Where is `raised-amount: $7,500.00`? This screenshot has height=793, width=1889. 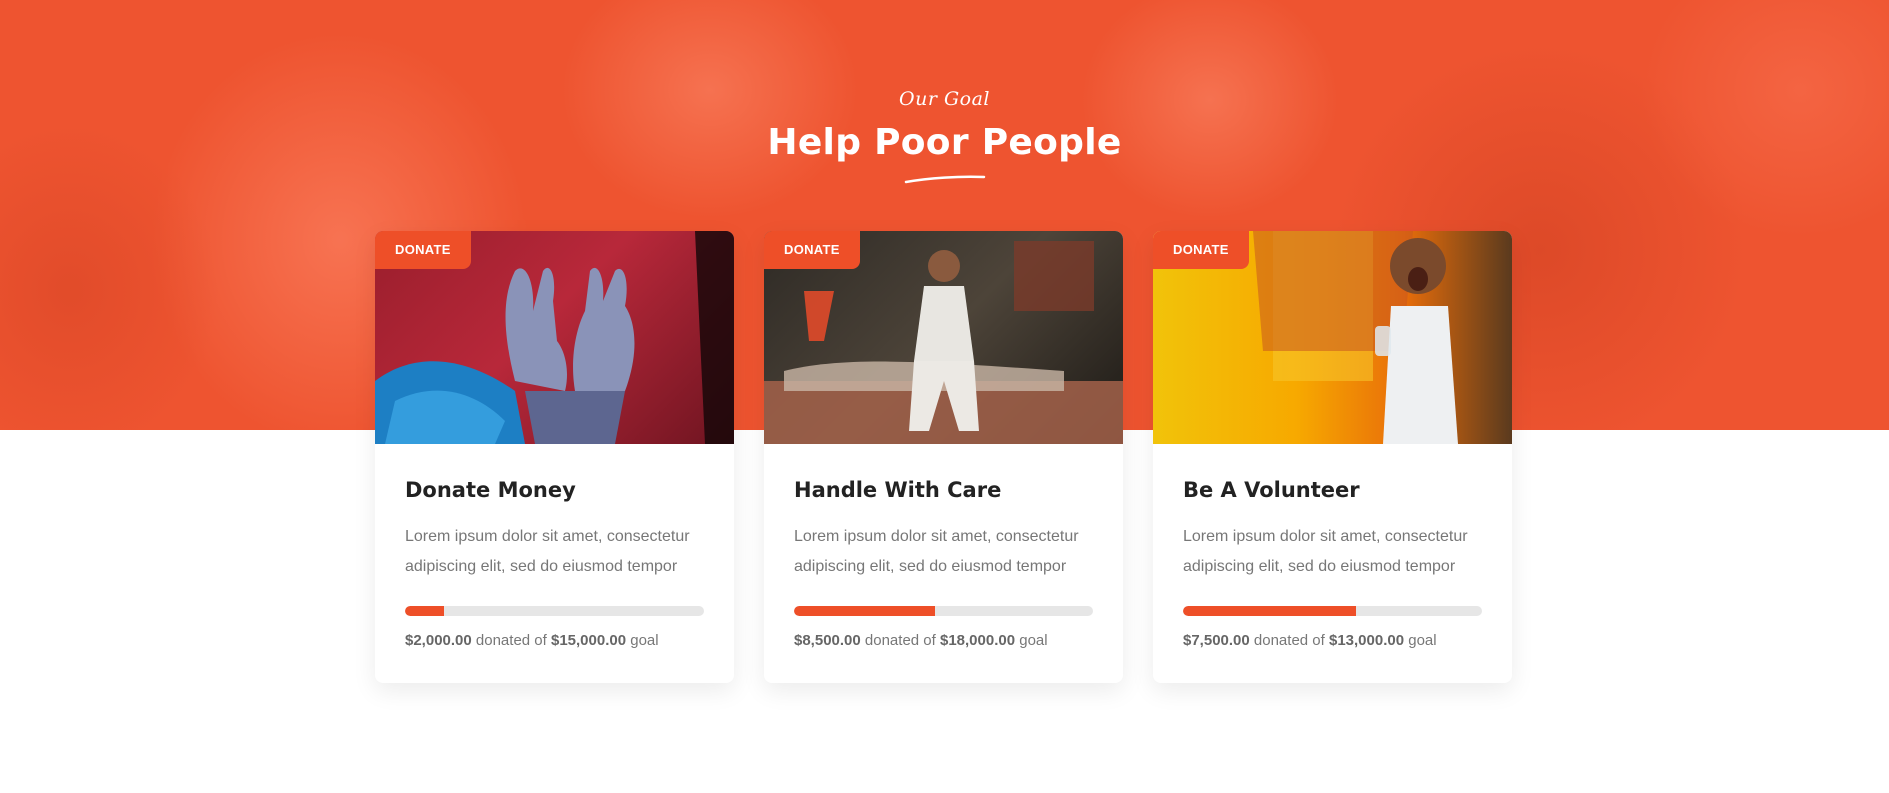 raised-amount: $7,500.00 is located at coordinates (1216, 640).